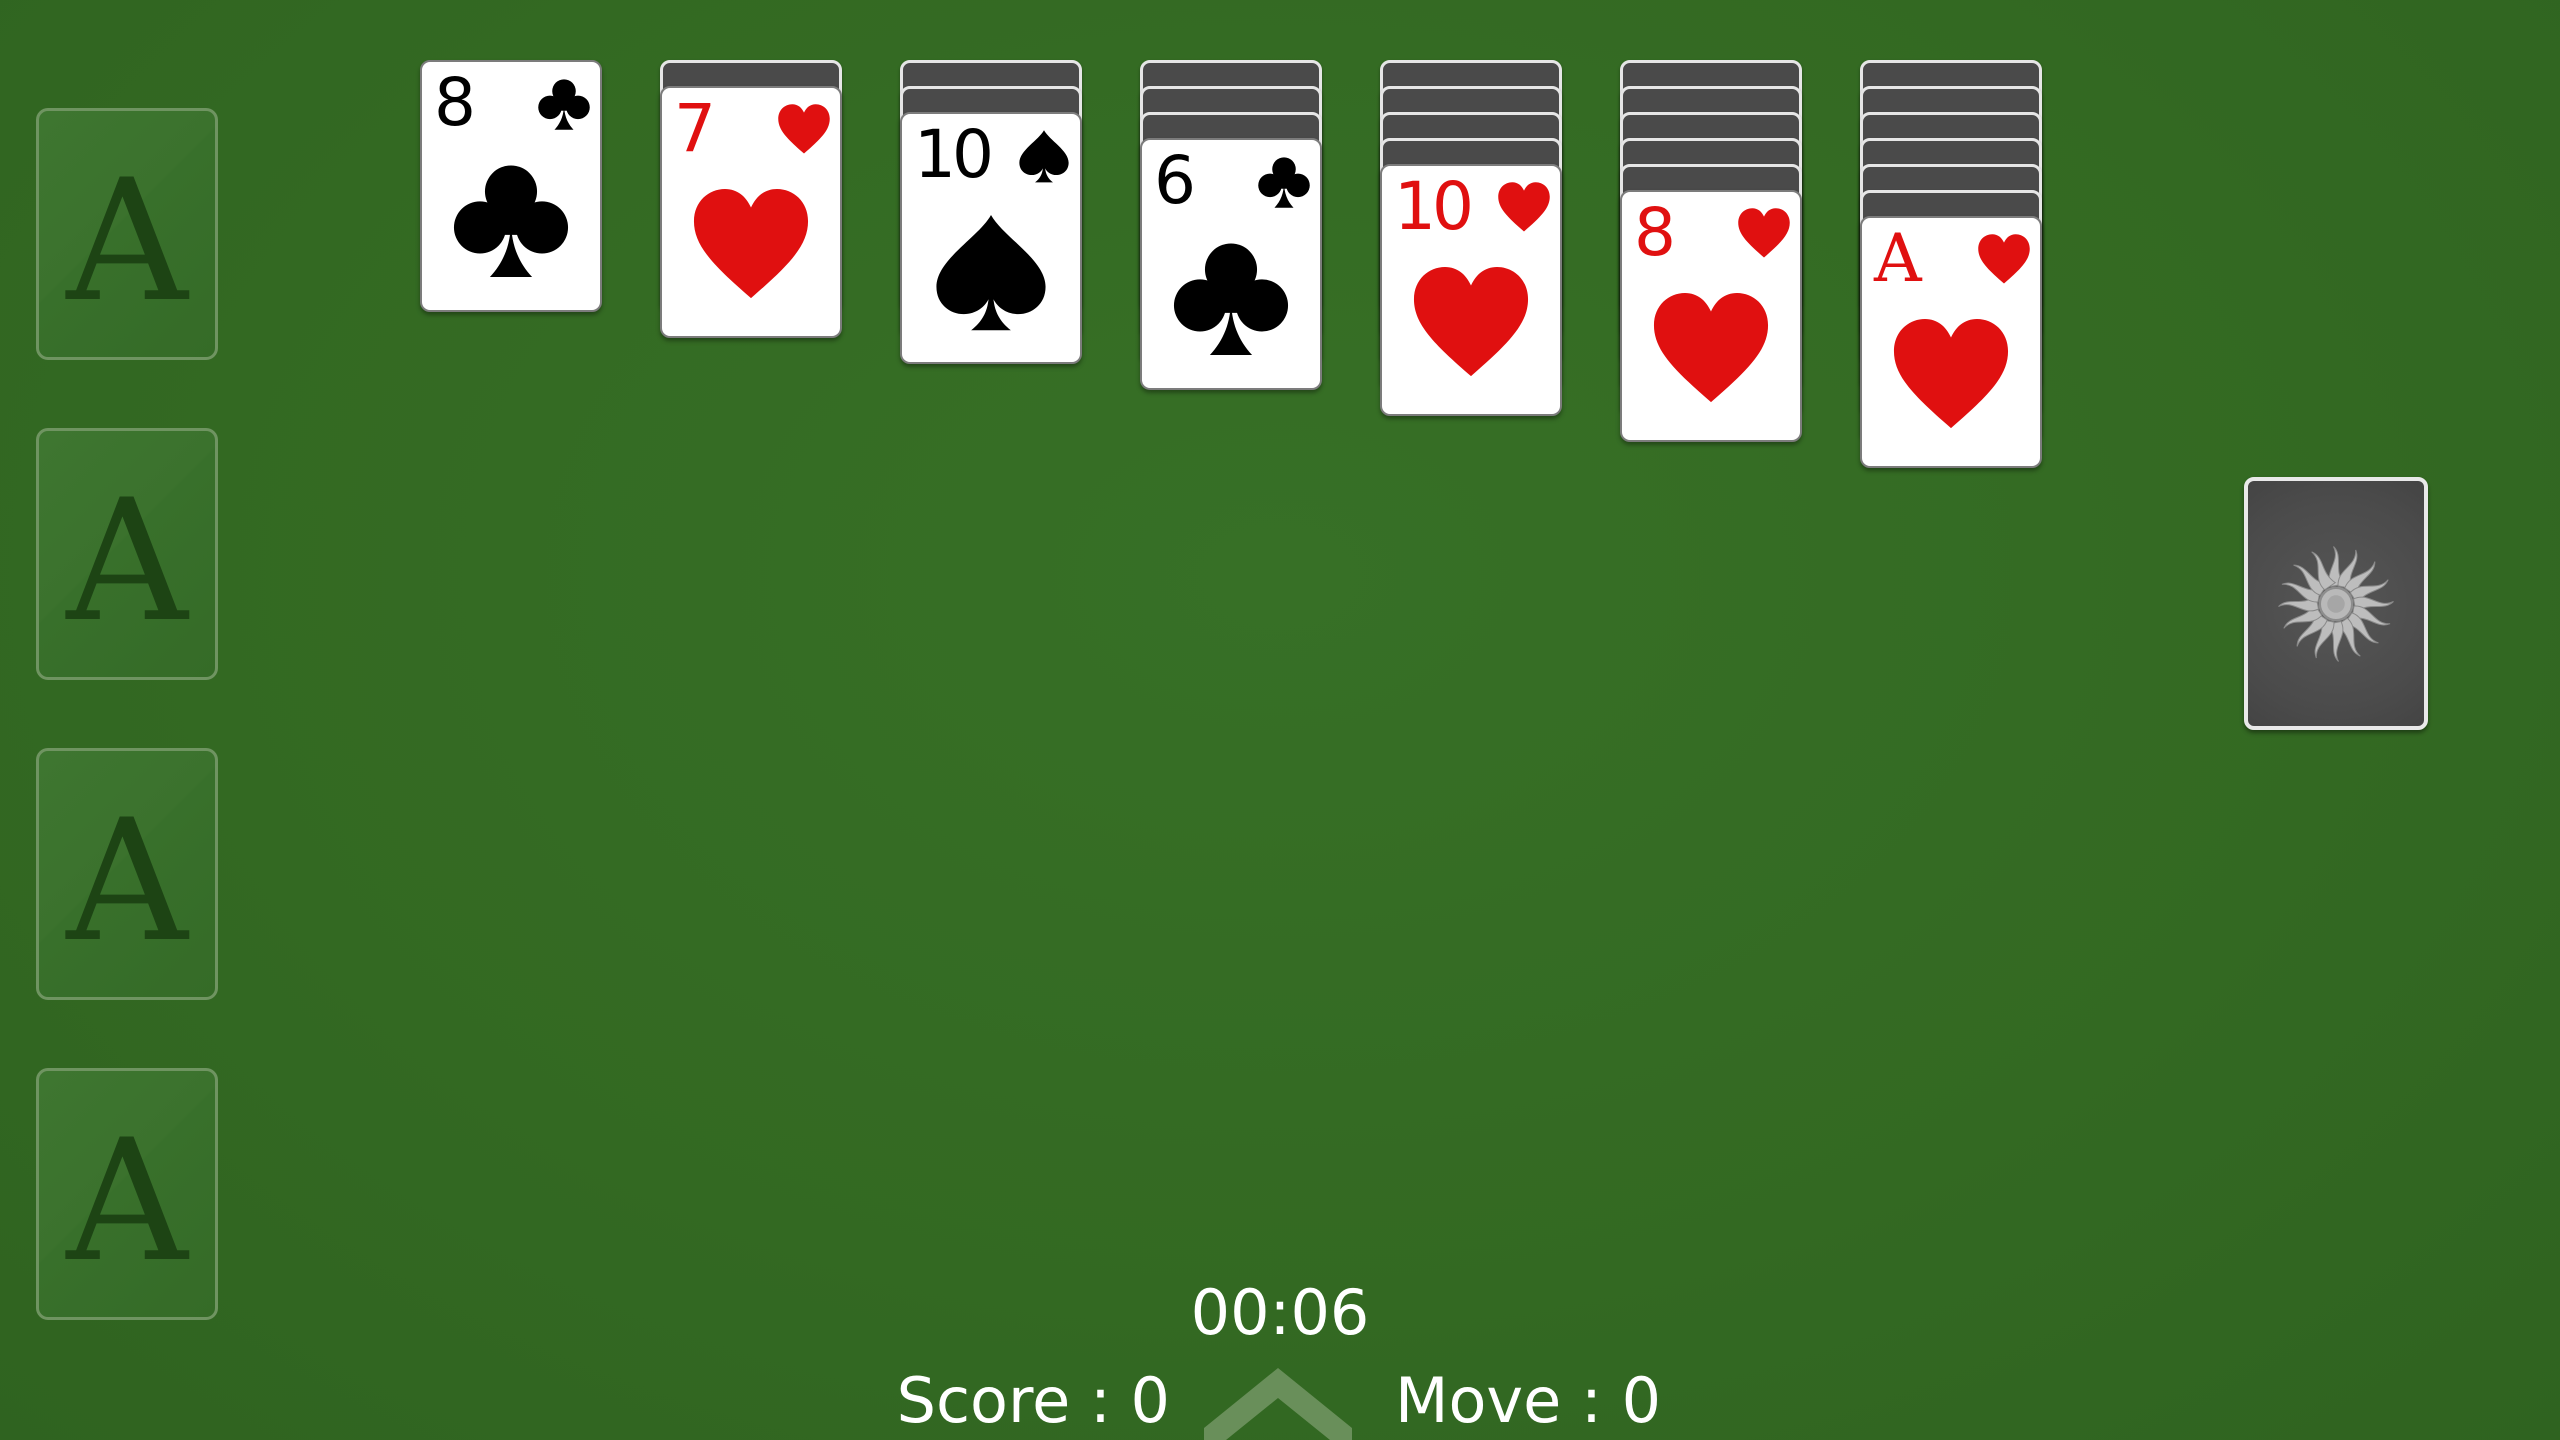  Describe the element at coordinates (1175, 180) in the screenshot. I see `card-rank: 6` at that location.